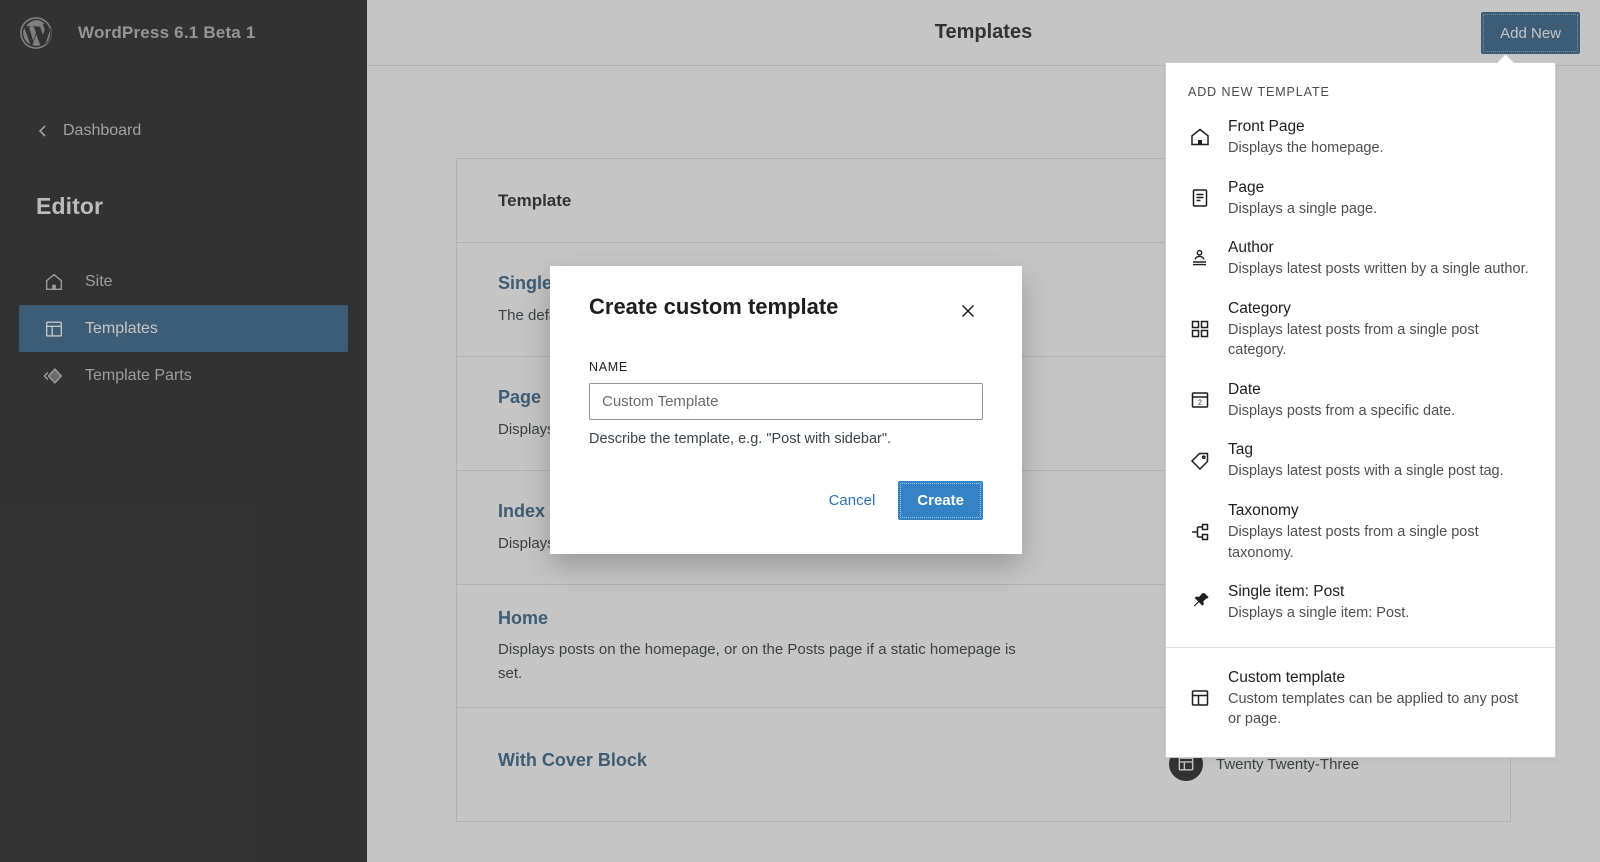 The image size is (1600, 862). What do you see at coordinates (1200, 137) in the screenshot?
I see `home-icon` at bounding box center [1200, 137].